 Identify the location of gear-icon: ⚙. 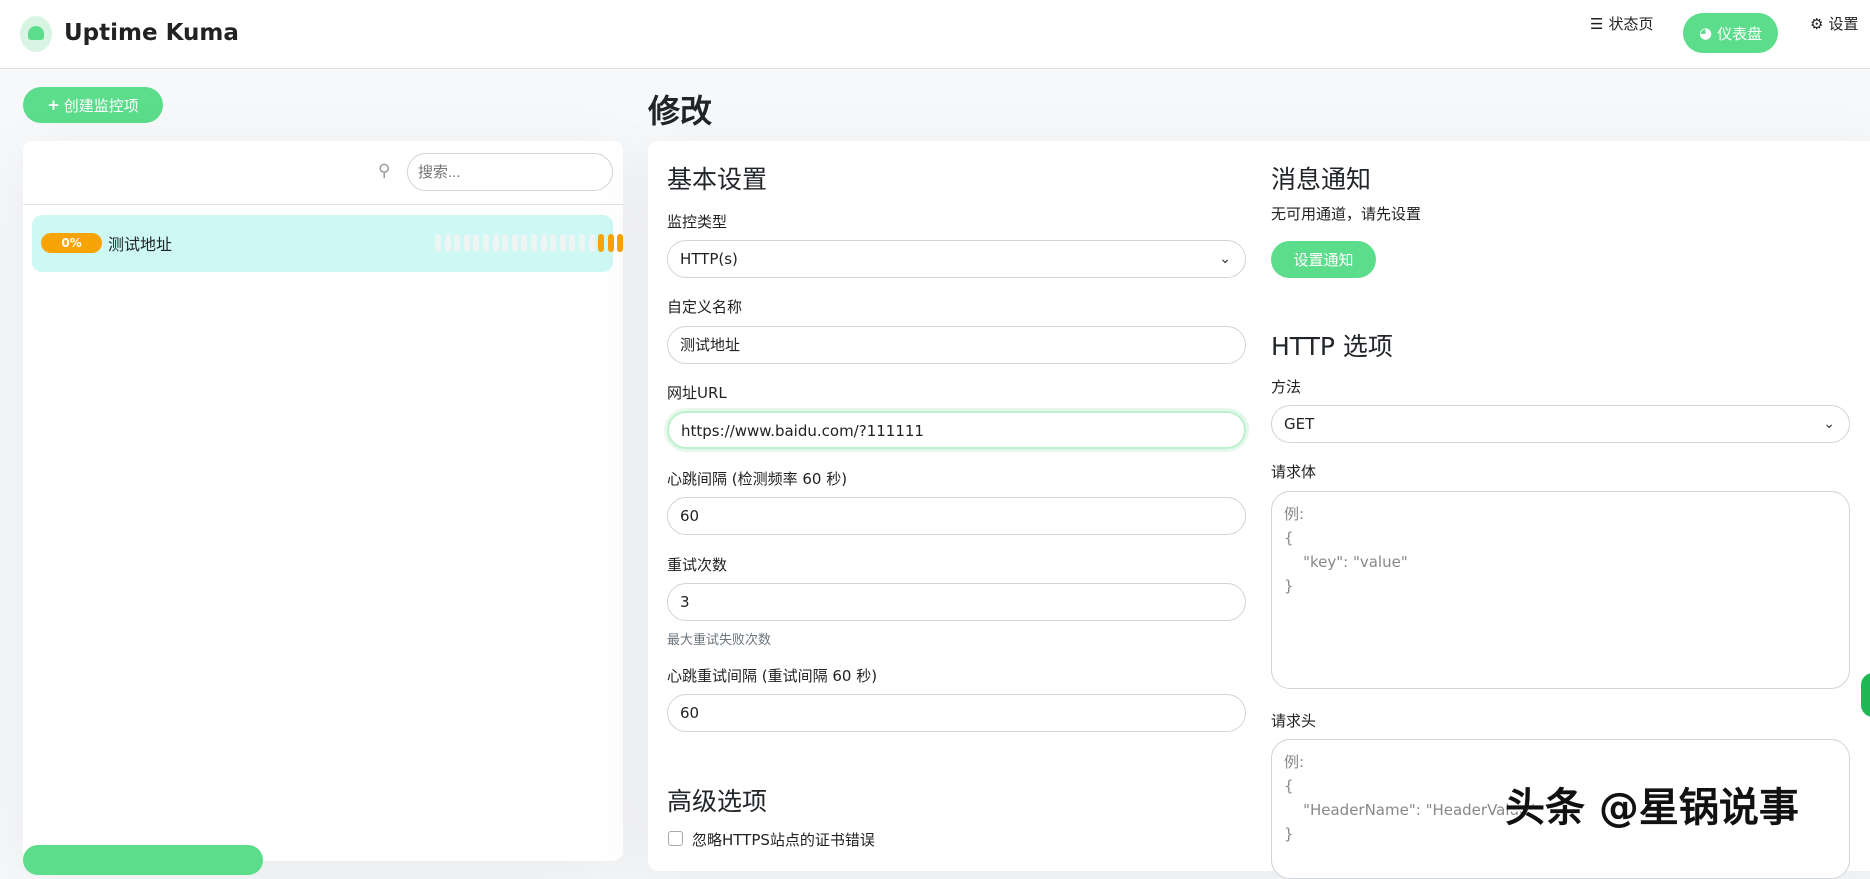
(1817, 23).